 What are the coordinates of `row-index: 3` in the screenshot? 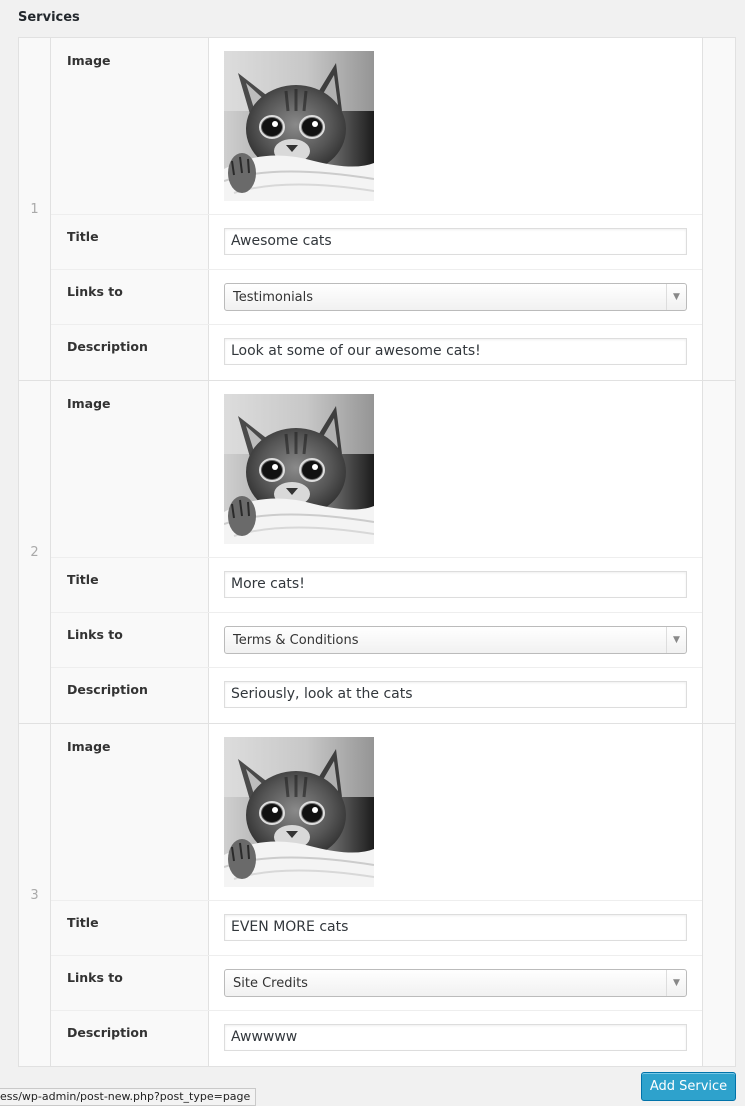 It's located at (34, 895).